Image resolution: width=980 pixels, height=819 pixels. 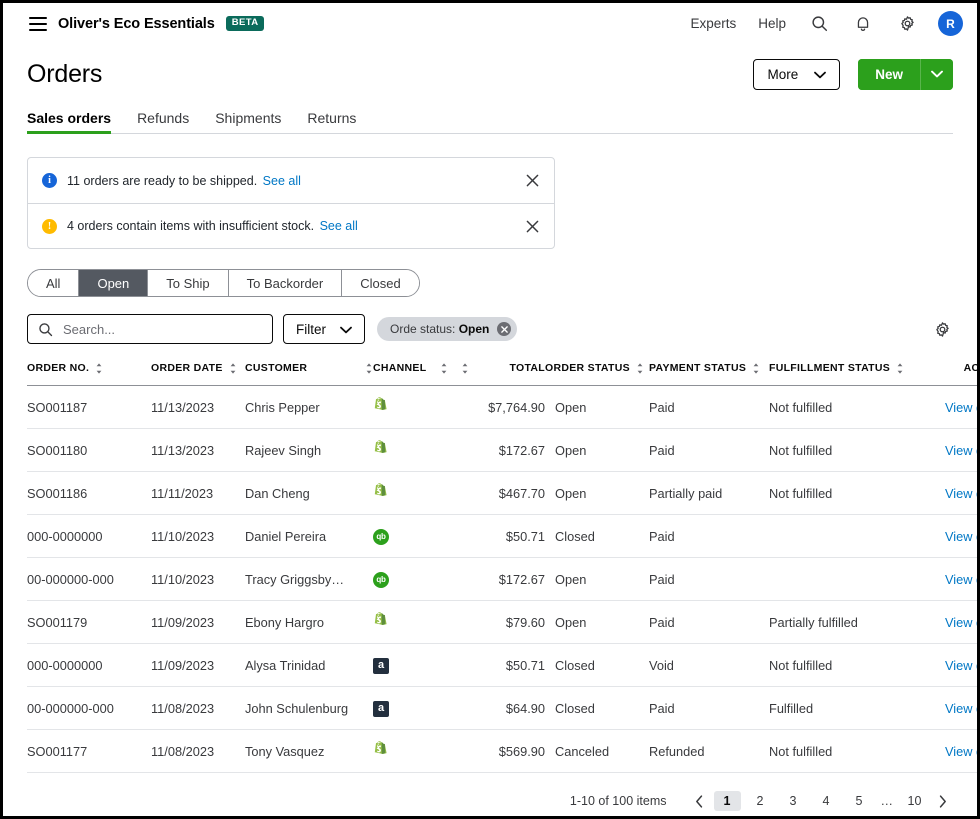 I want to click on col-customer: CUSTOMER, so click(x=309, y=374).